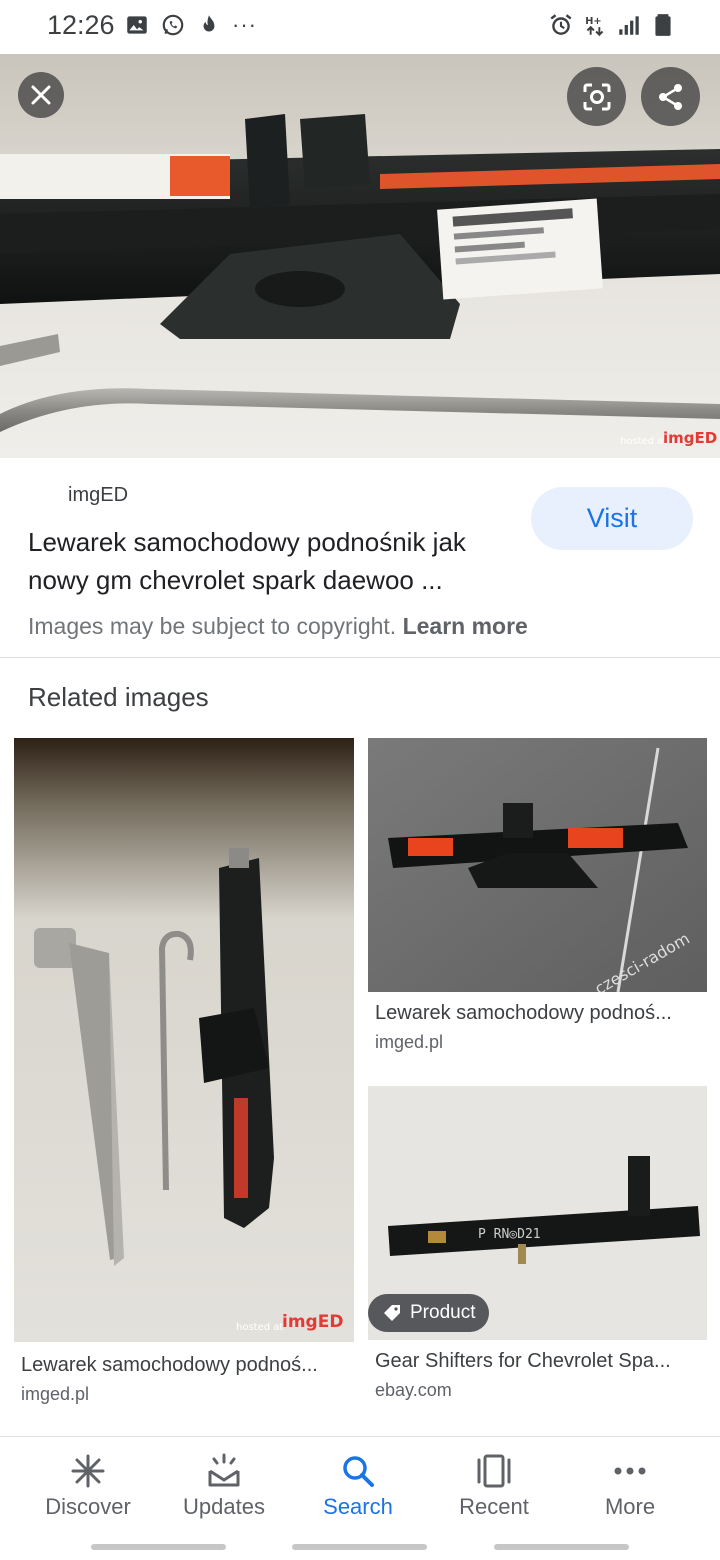  What do you see at coordinates (612, 25) in the screenshot?
I see `system-icons: H+` at bounding box center [612, 25].